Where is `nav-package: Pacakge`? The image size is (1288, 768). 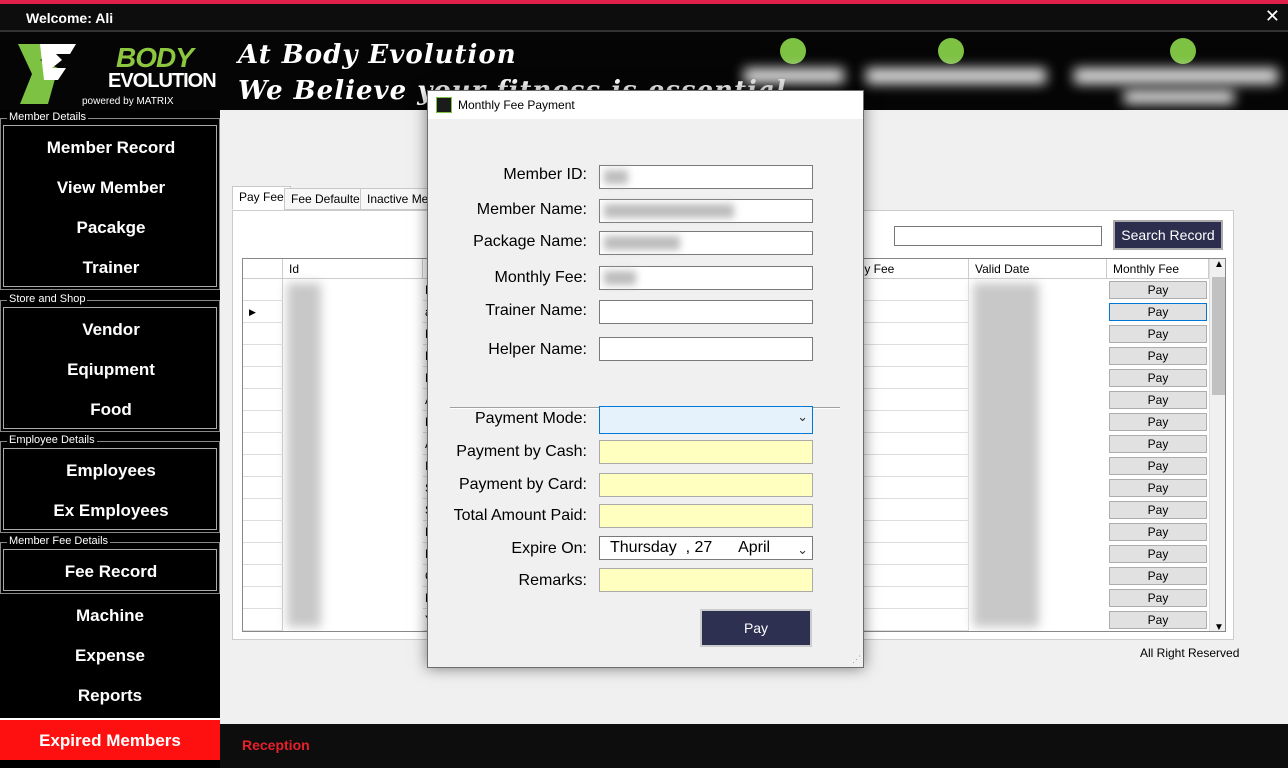
nav-package: Pacakge is located at coordinates (111, 228).